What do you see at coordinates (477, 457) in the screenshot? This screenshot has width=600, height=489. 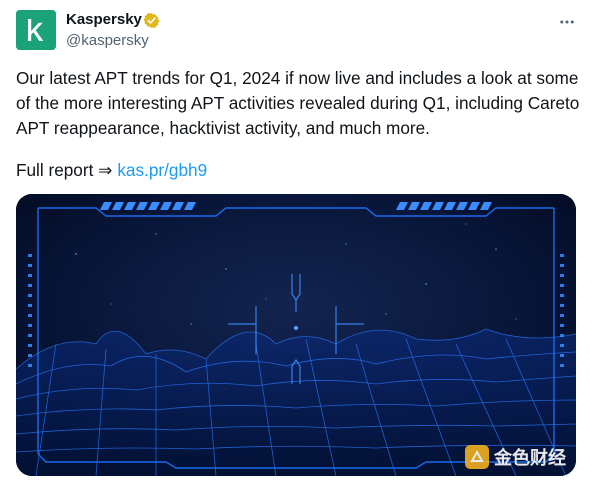 I see `jinse-logo-icon` at bounding box center [477, 457].